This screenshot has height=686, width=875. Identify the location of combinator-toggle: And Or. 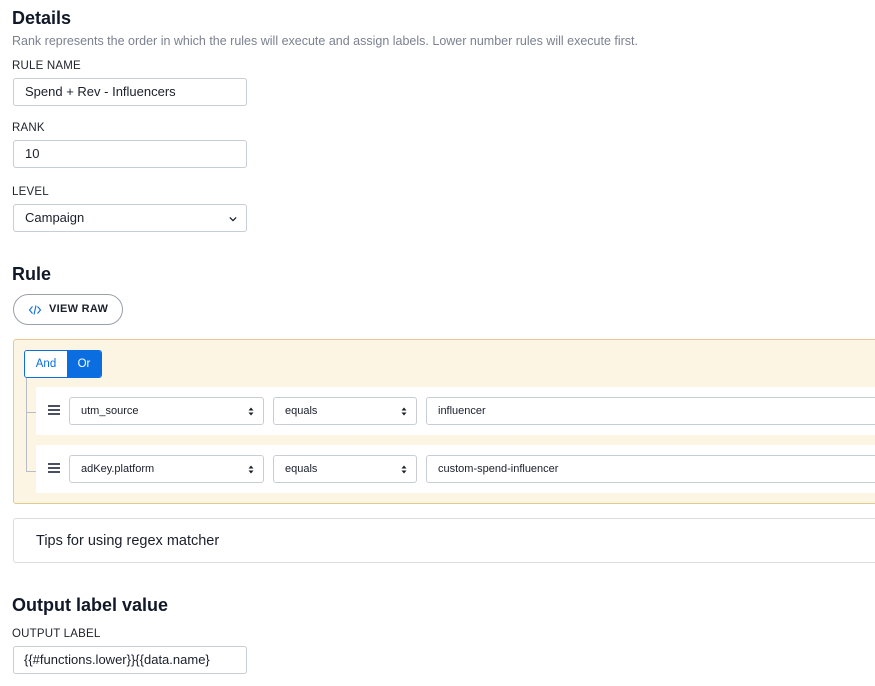
(63, 364).